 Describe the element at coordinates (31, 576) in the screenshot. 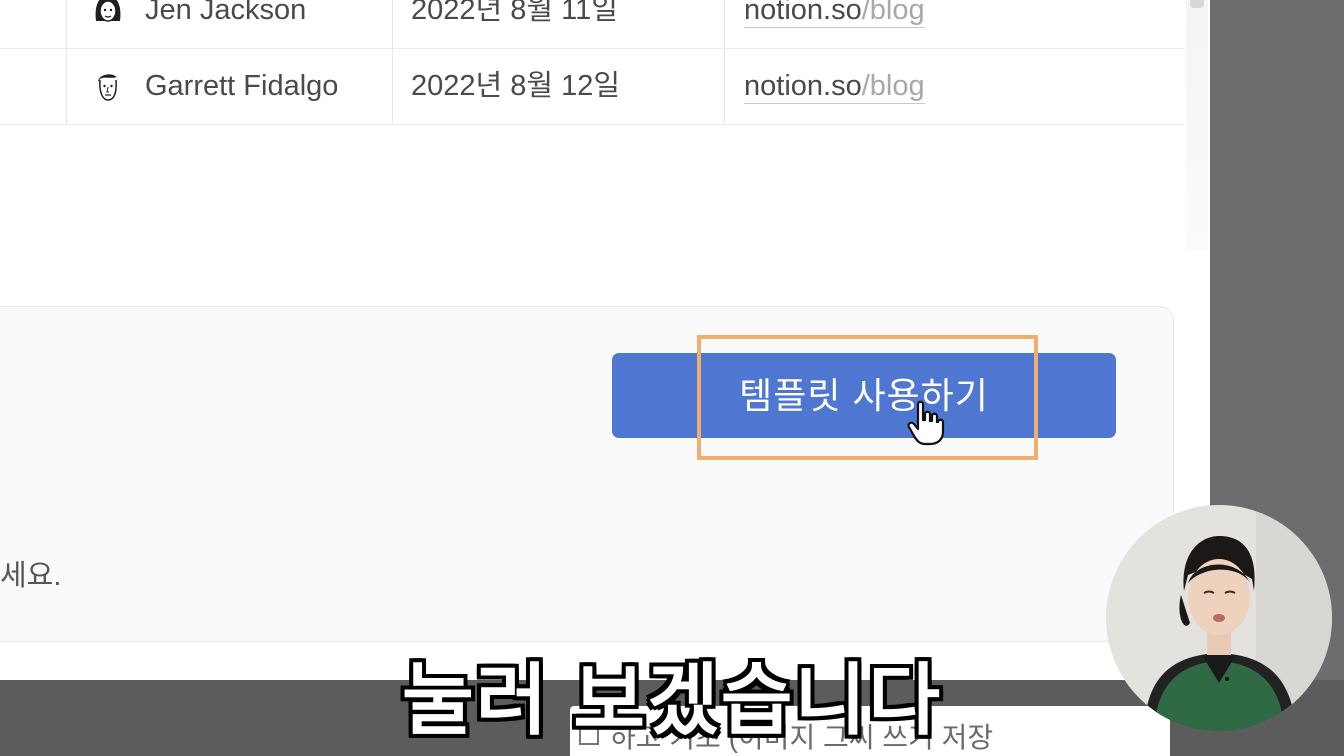

I see `panel-description-partial: 세요.` at that location.